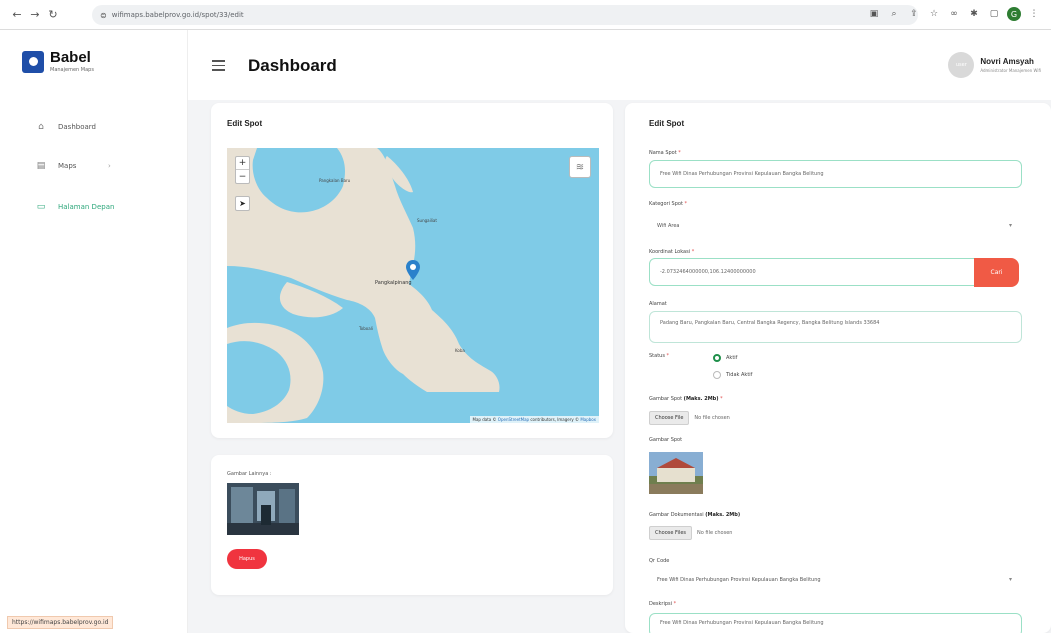  I want to click on radio-unchecked-icon, so click(717, 375).